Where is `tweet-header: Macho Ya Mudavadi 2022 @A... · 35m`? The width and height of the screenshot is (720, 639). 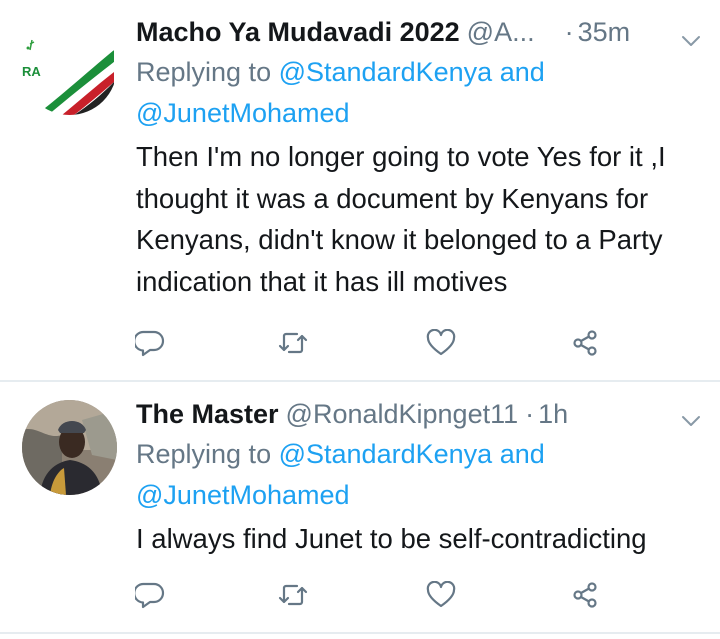
tweet-header: Macho Ya Mudavadi 2022 @A... · 35m is located at coordinates (421, 32).